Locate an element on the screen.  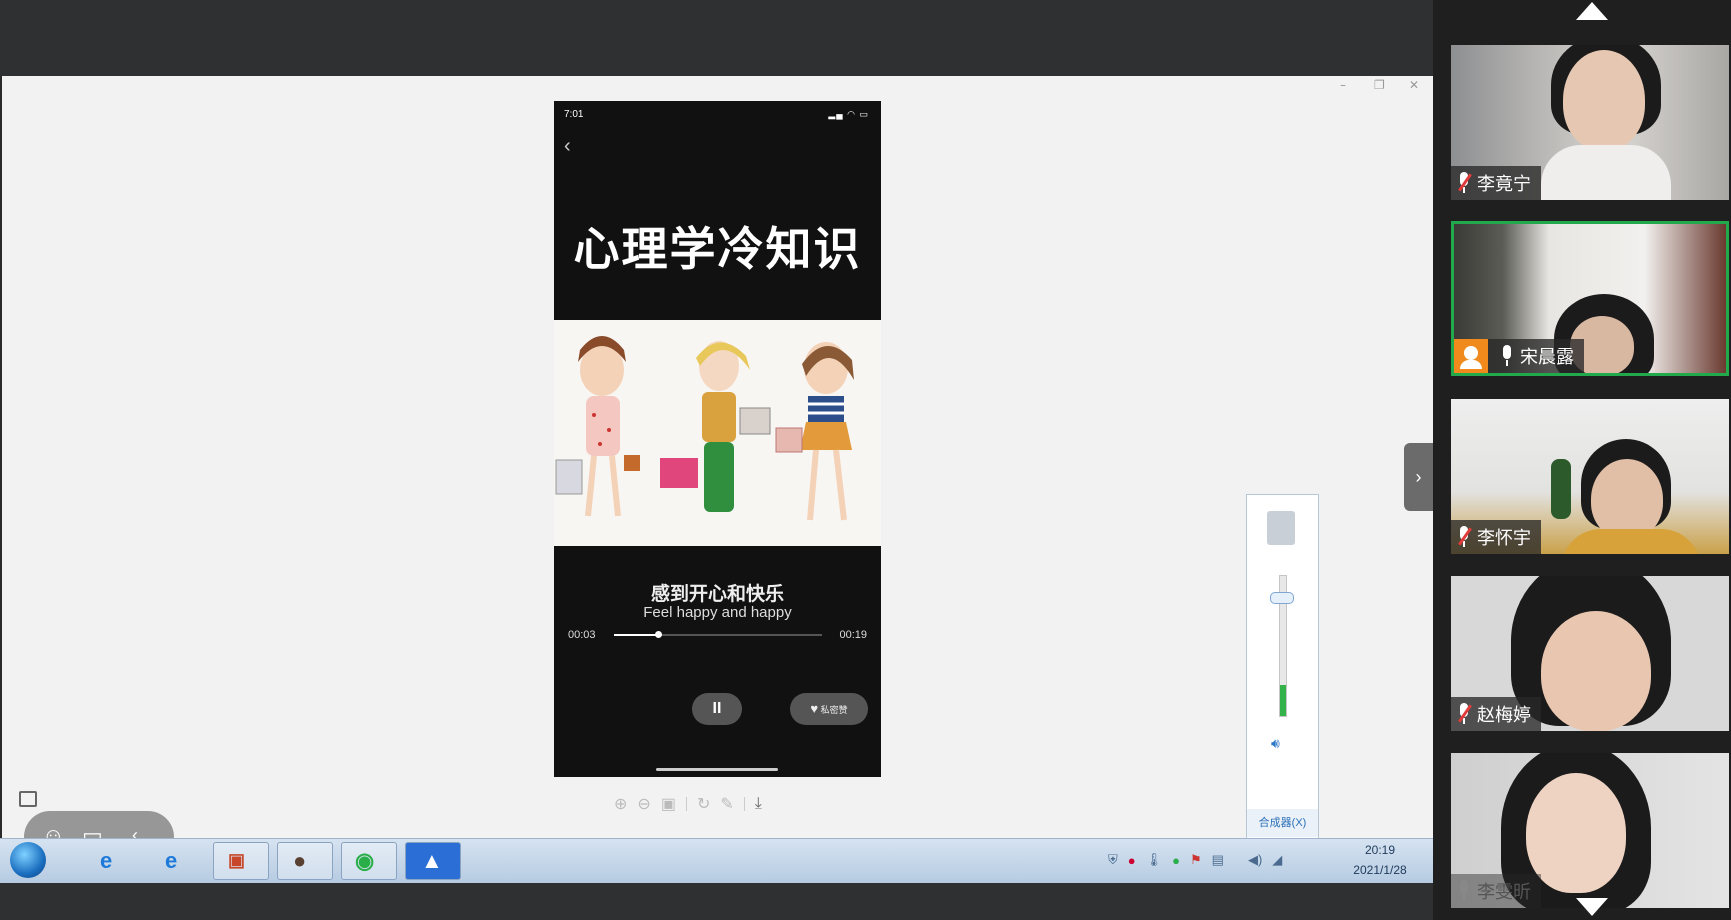
progress-knob is located at coordinates (658, 634).